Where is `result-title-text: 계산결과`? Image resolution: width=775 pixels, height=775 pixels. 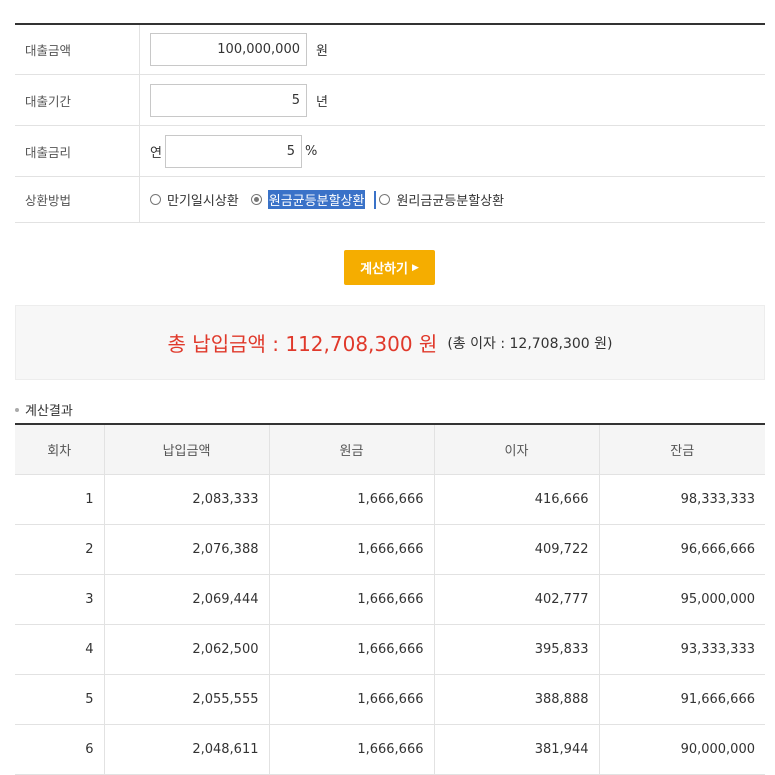 result-title-text: 계산결과 is located at coordinates (49, 411).